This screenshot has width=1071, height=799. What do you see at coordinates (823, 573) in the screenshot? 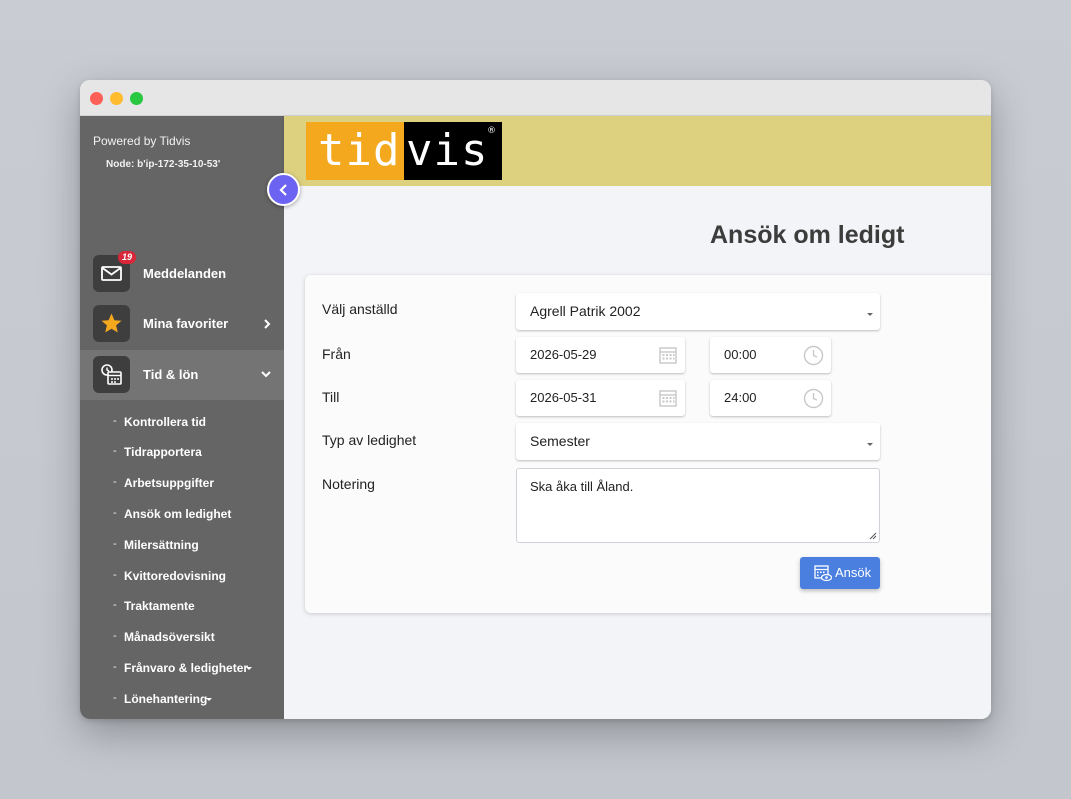
I see `calendar-eye-icon` at bounding box center [823, 573].